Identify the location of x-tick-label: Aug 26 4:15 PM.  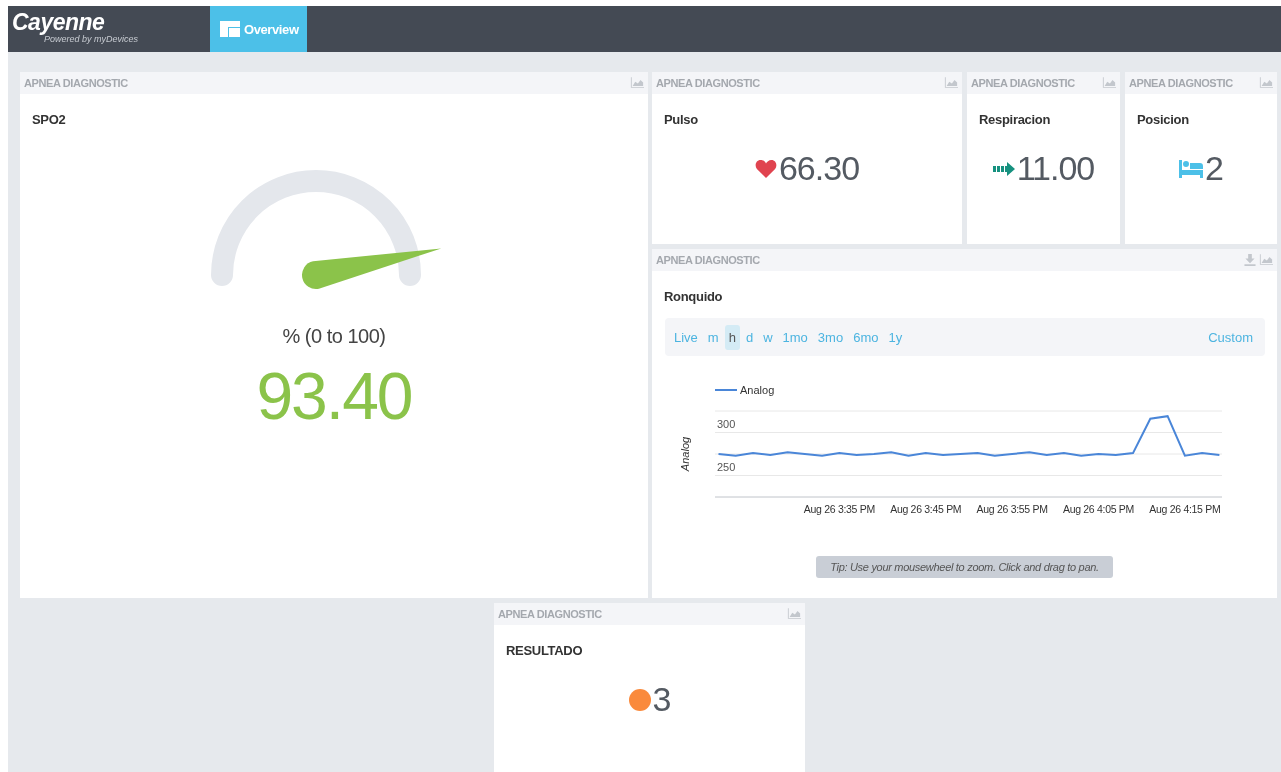
(1185, 509).